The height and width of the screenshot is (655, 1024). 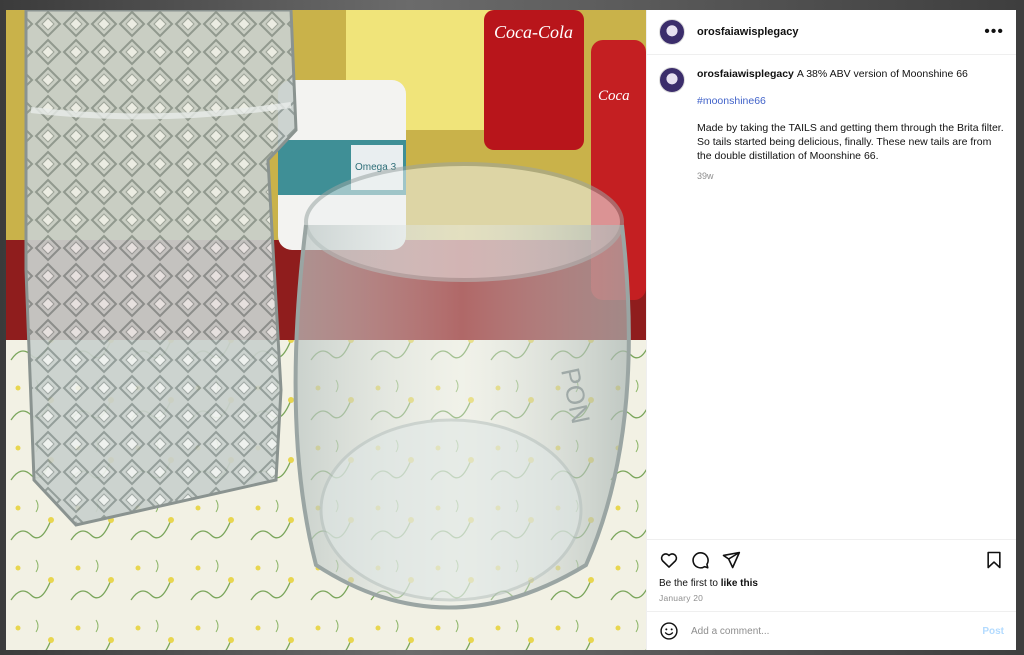 What do you see at coordinates (700, 560) in the screenshot?
I see `comment-bubble-icon` at bounding box center [700, 560].